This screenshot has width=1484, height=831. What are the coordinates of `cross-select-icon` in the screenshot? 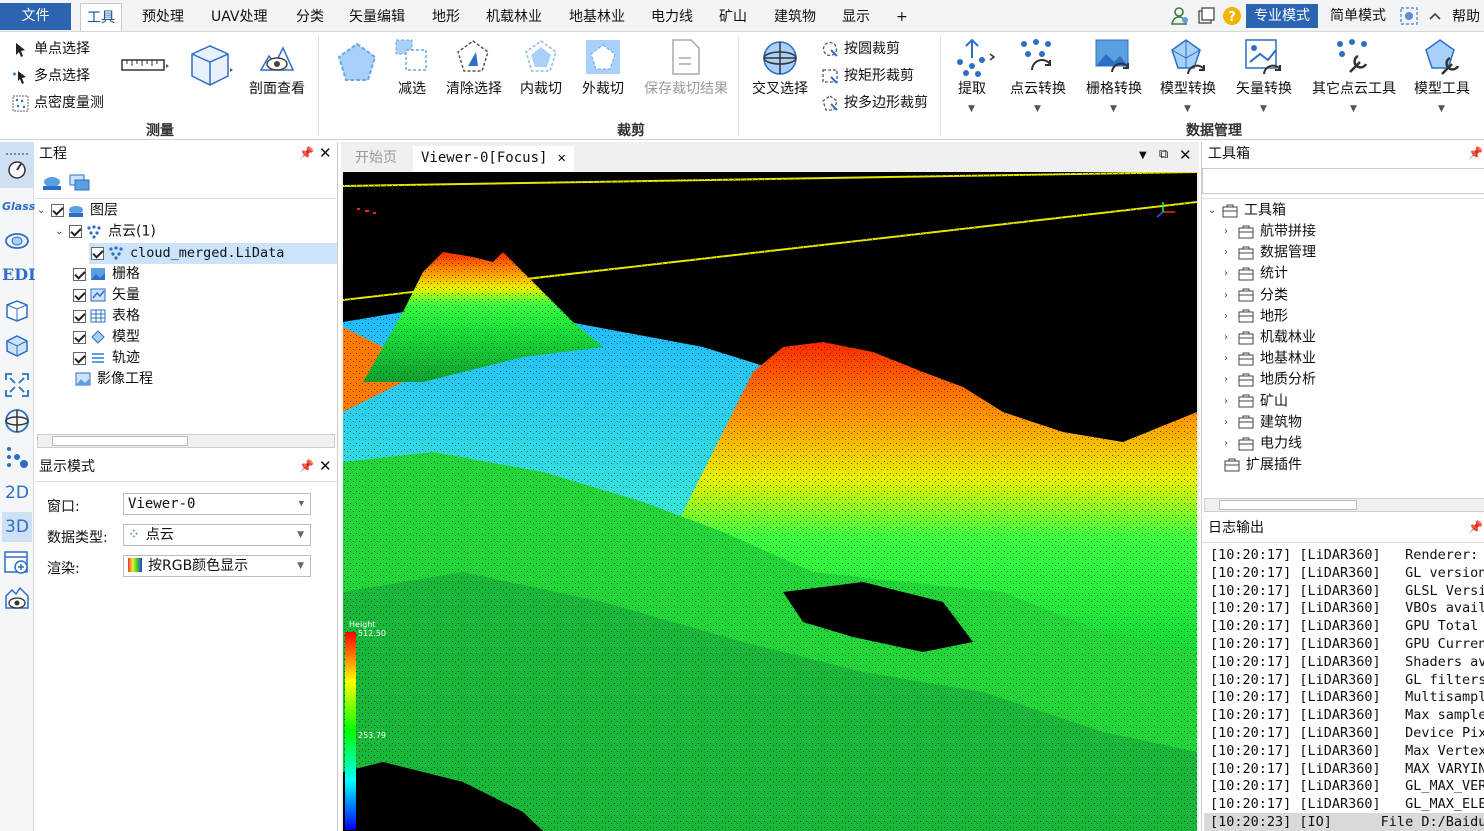 It's located at (780, 58).